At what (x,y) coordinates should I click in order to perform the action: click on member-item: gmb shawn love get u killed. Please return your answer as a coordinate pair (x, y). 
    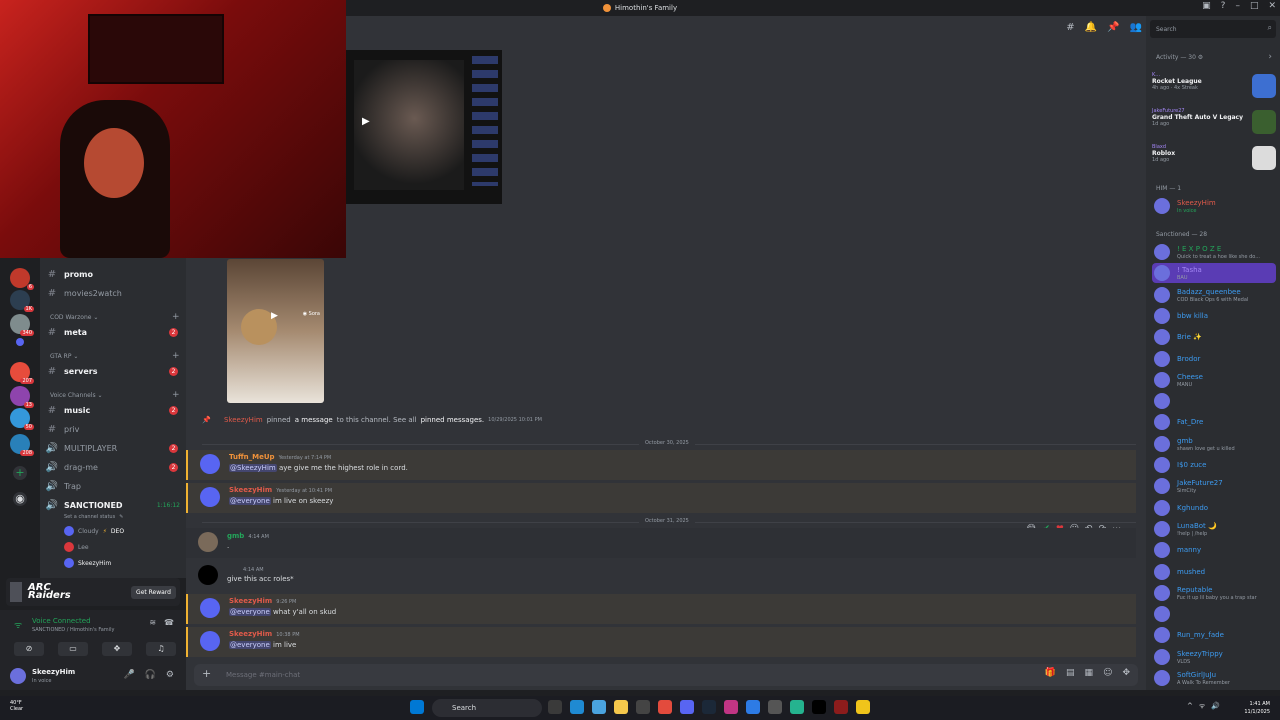
    Looking at the image, I should click on (1214, 444).